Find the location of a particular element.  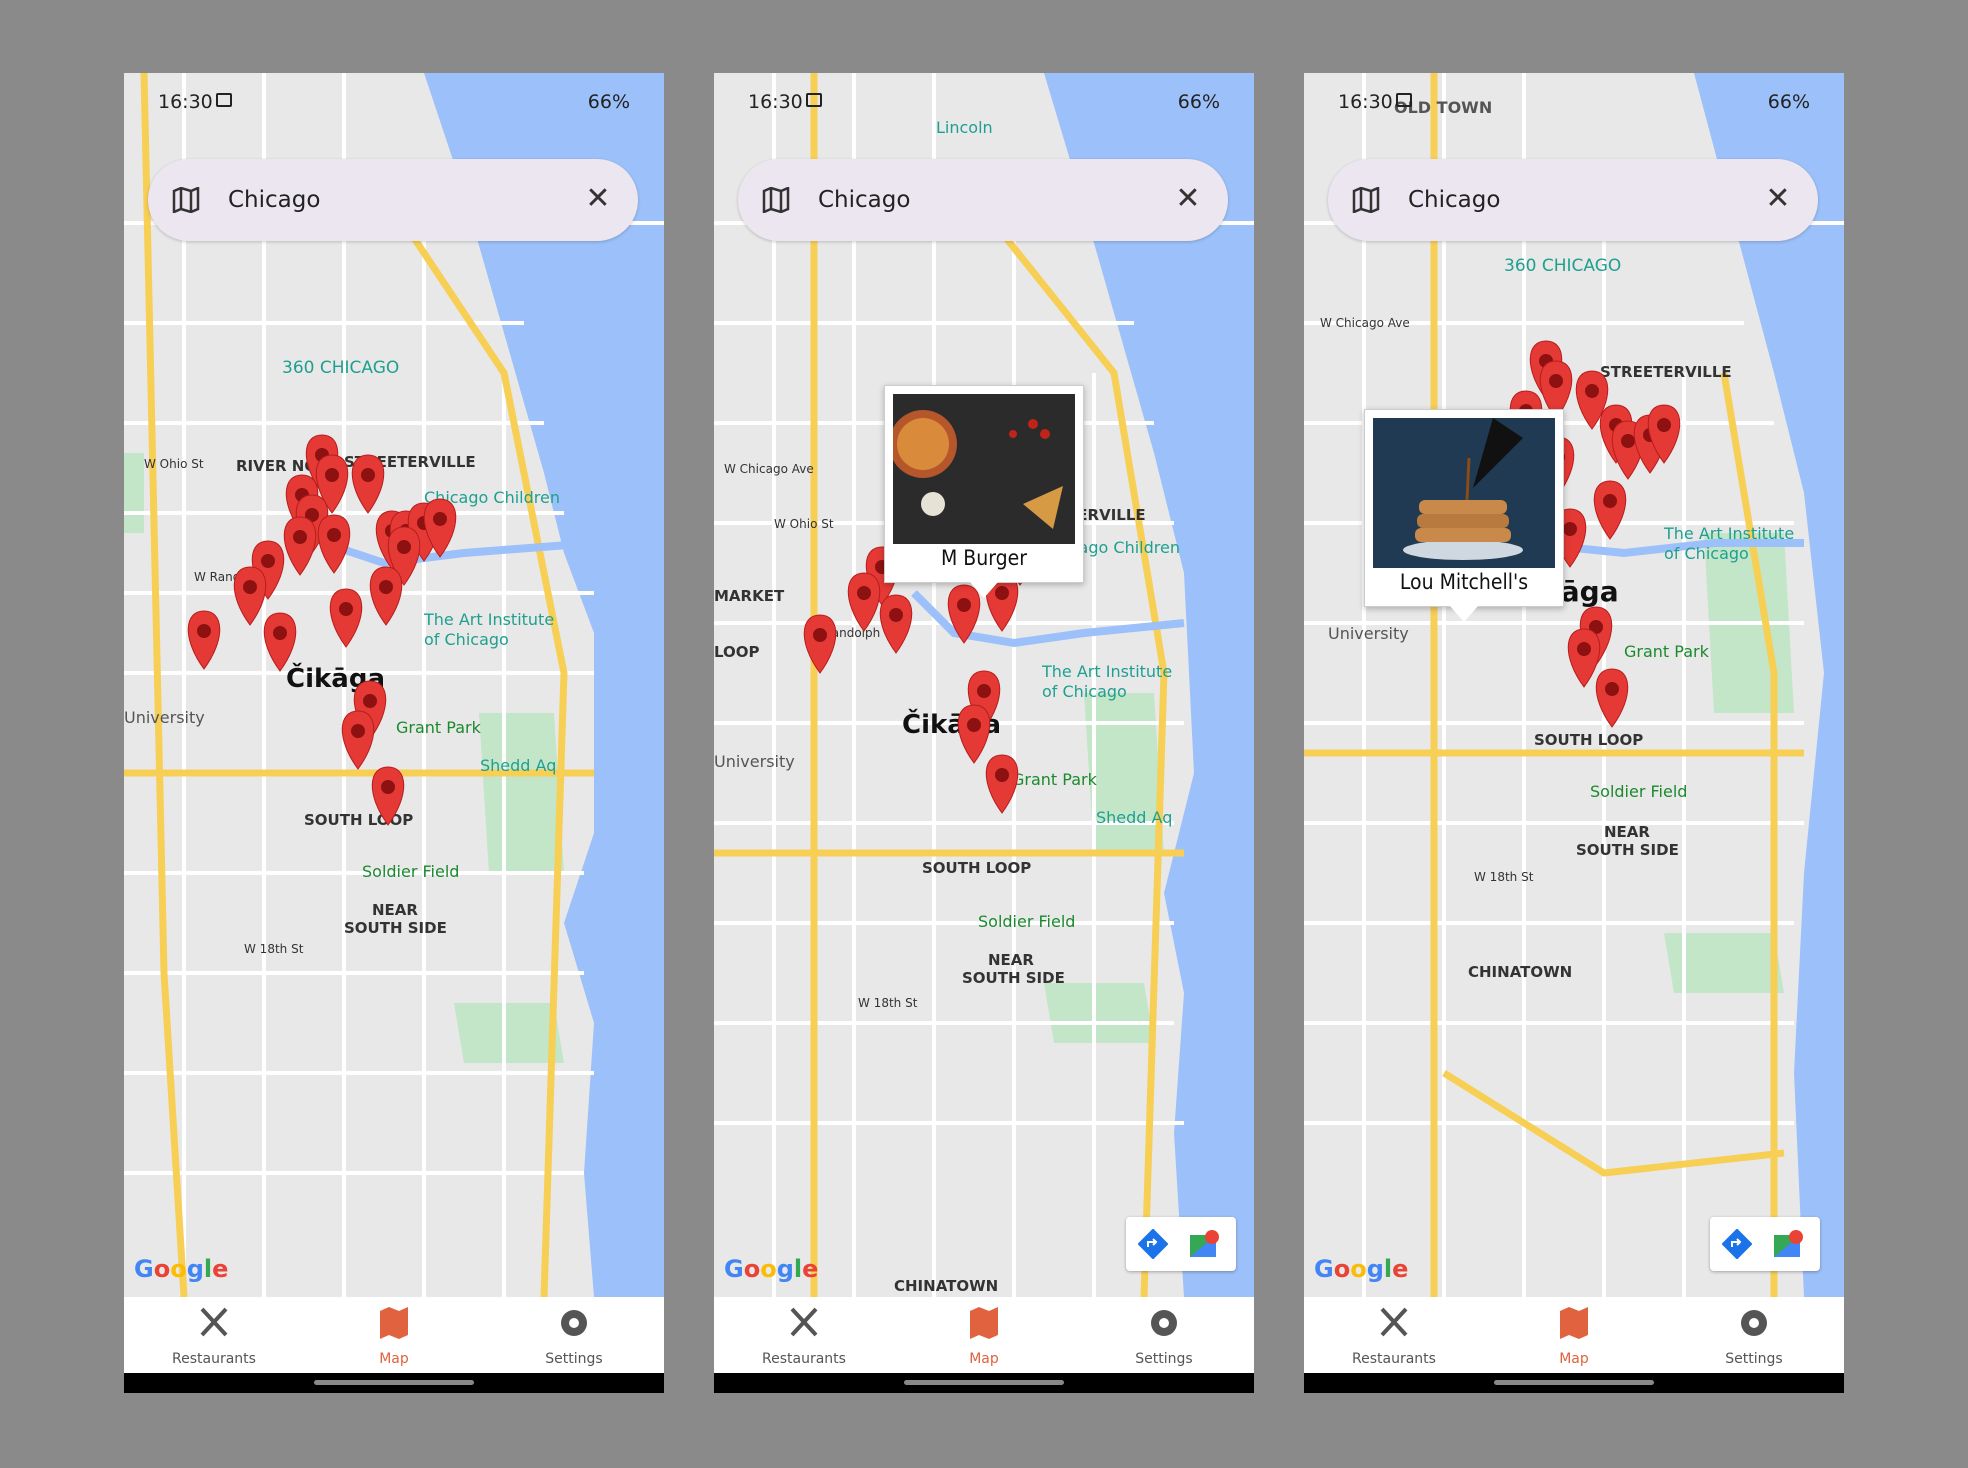

restaurant-popup: M Burger is located at coordinates (984, 491).